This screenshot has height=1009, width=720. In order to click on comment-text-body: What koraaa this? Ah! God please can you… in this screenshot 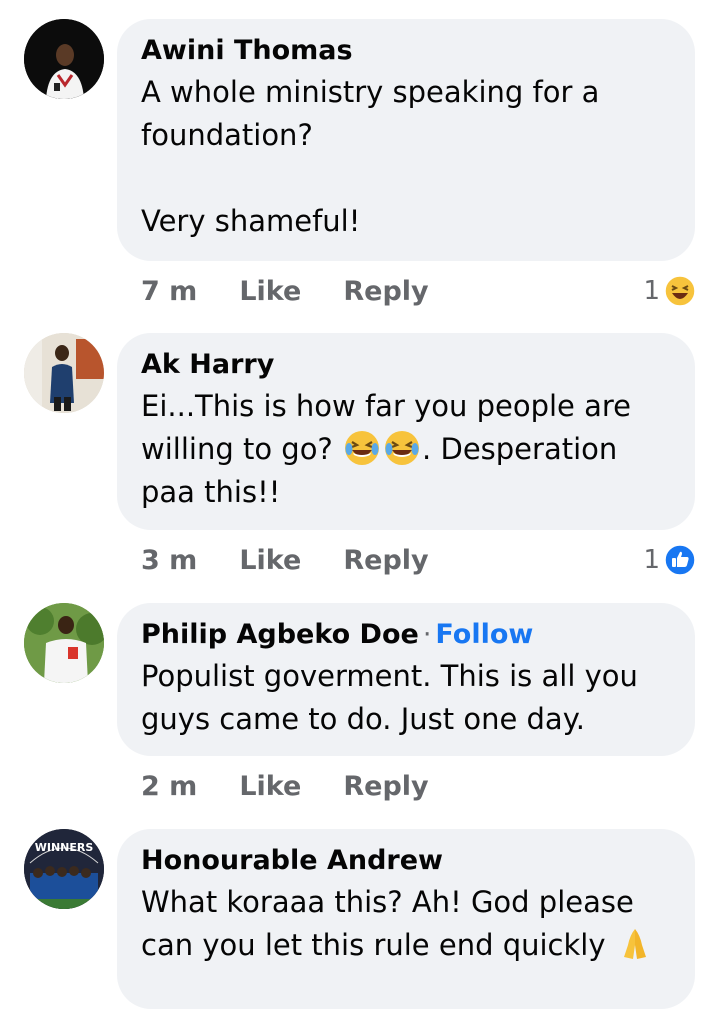, I will do `click(387, 923)`.